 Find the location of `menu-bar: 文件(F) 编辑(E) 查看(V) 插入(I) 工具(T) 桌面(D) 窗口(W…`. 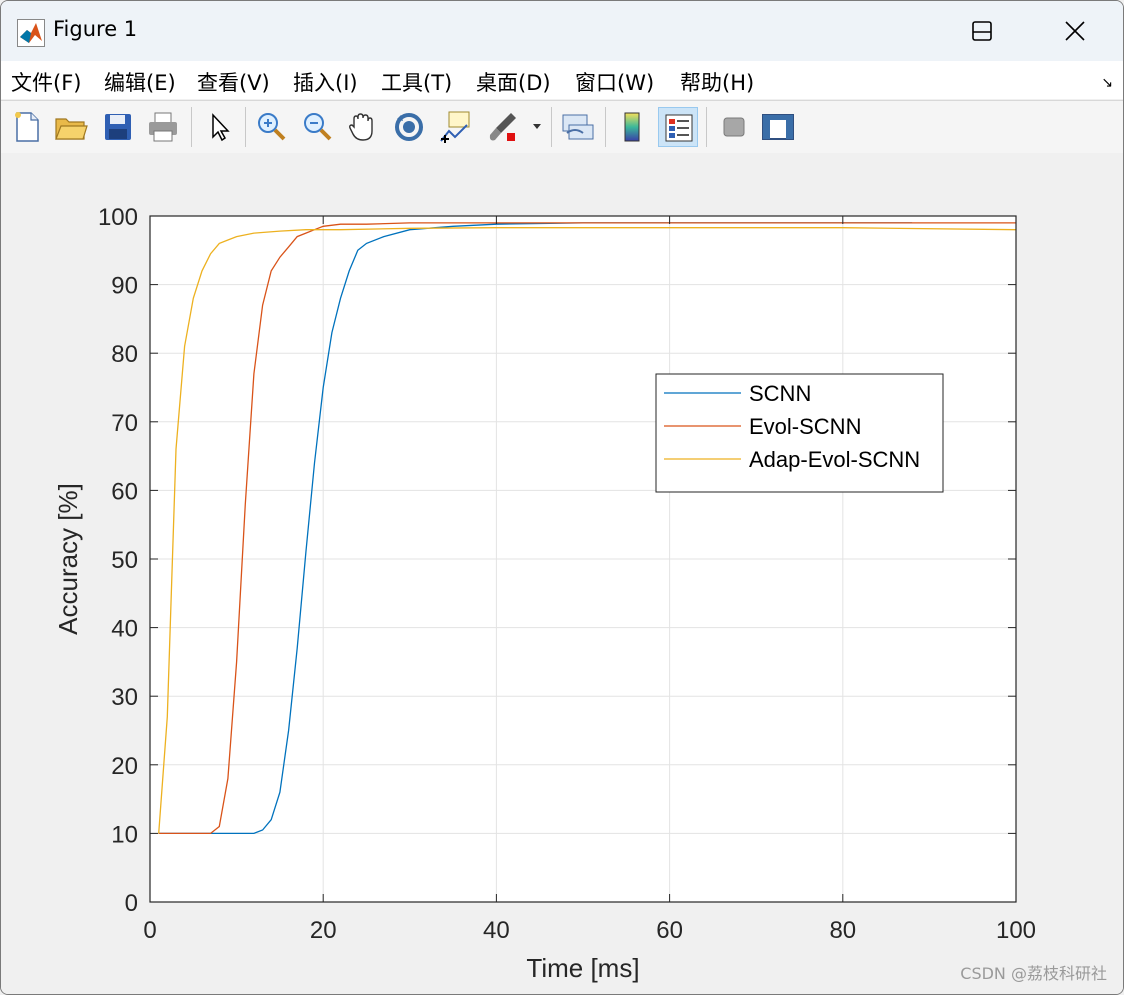

menu-bar: 文件(F) 编辑(E) 查看(V) 插入(I) 工具(T) 桌面(D) 窗口(W… is located at coordinates (562, 80).